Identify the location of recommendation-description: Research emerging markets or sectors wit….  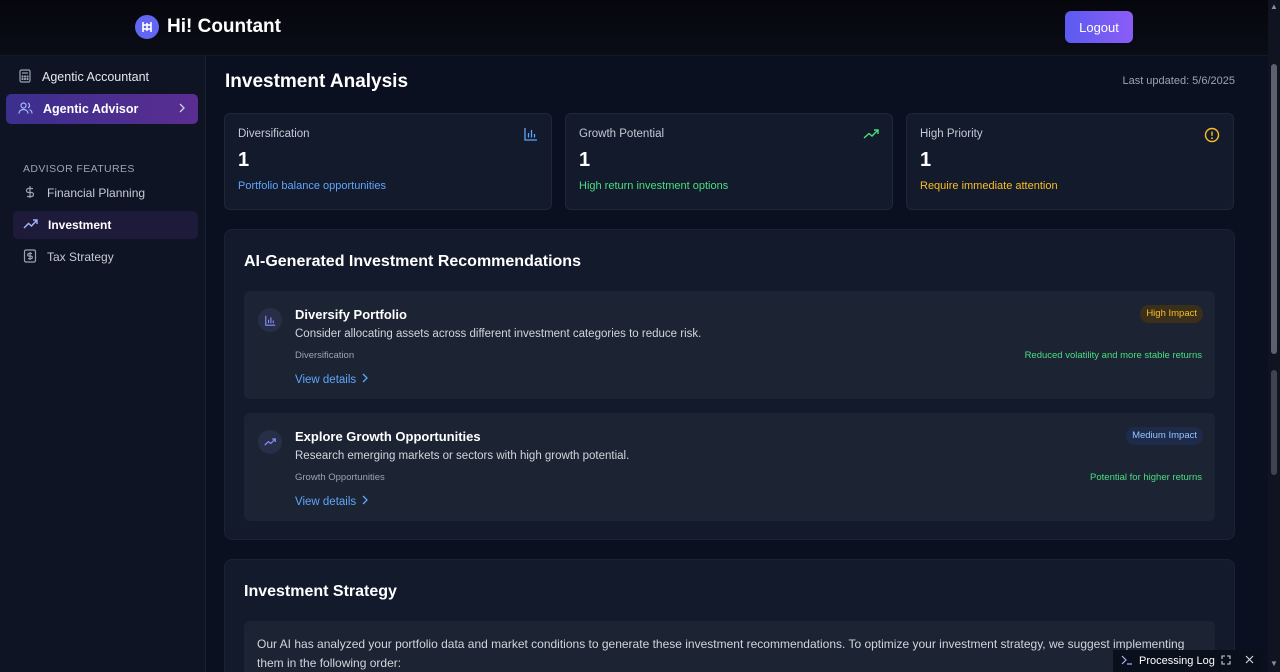
(462, 456).